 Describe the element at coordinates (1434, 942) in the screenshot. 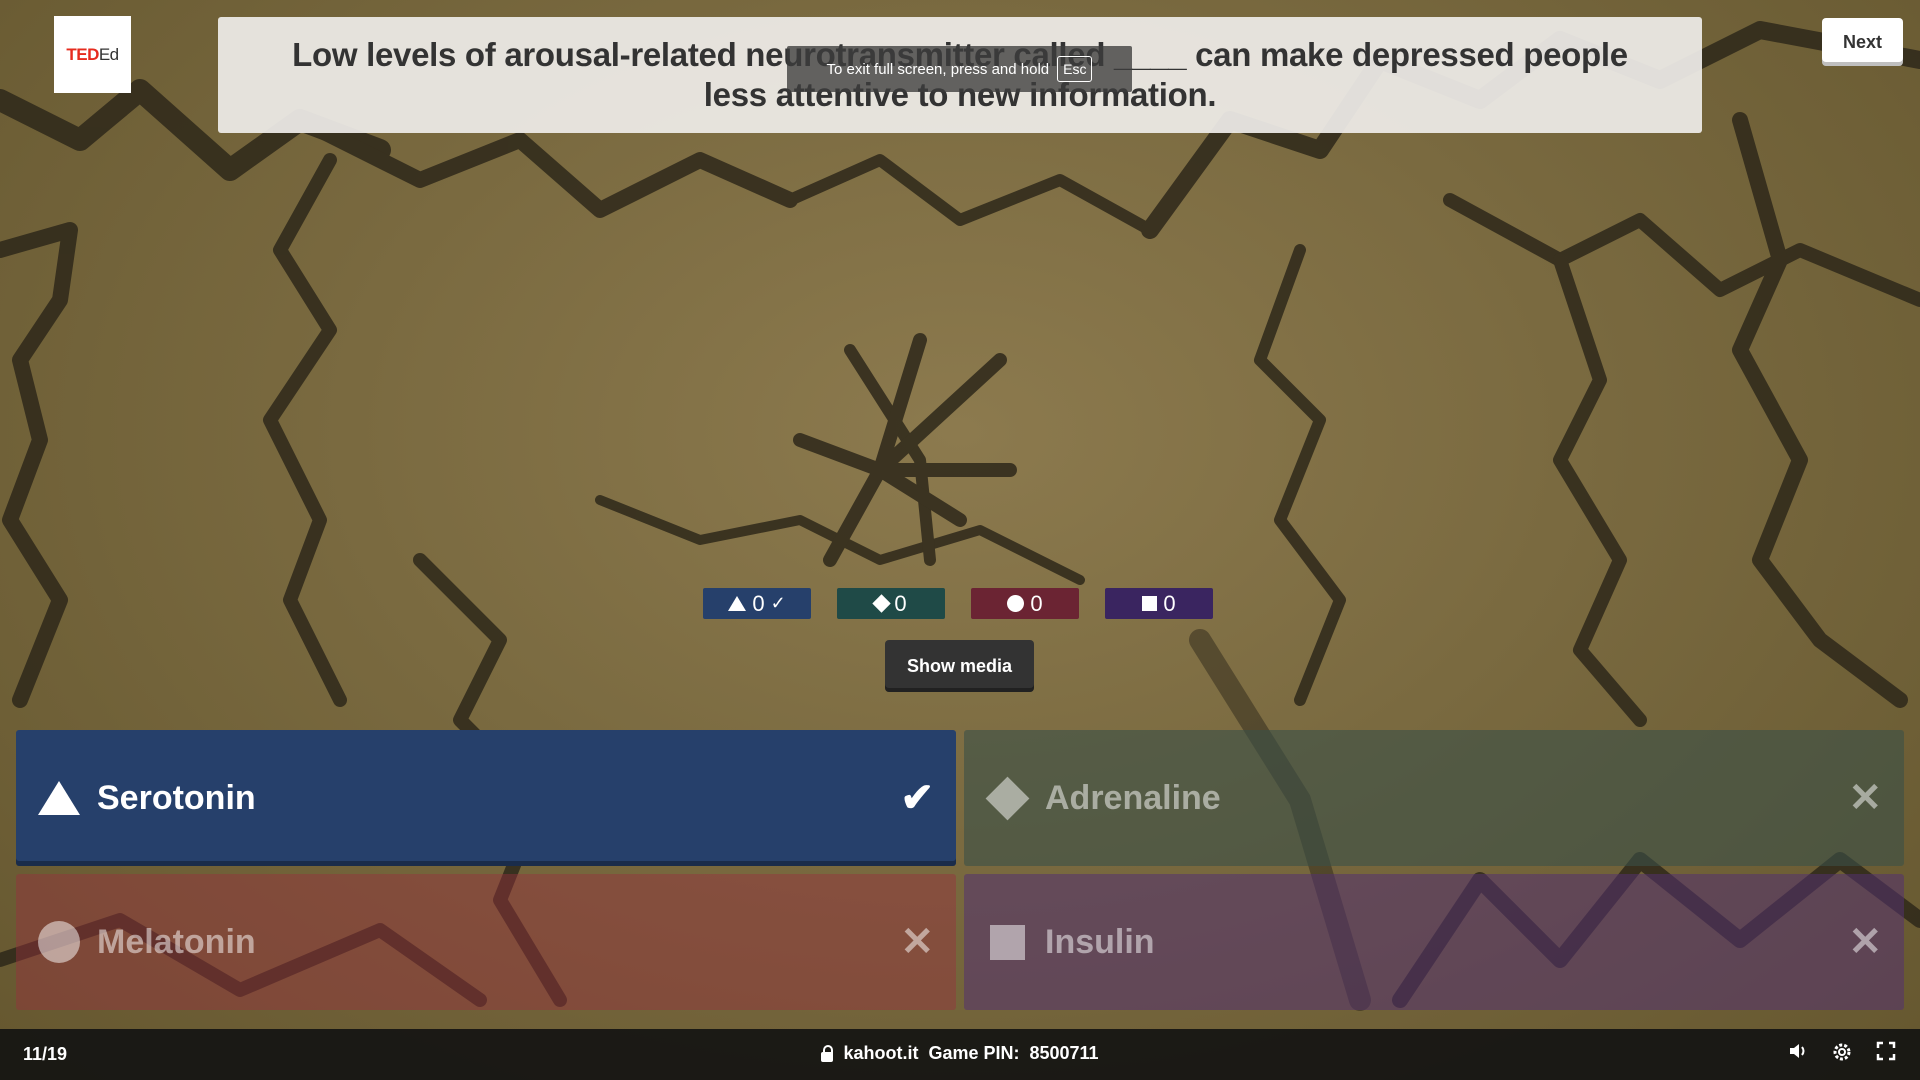

I see `answer-insulin: Insulin ✕` at that location.